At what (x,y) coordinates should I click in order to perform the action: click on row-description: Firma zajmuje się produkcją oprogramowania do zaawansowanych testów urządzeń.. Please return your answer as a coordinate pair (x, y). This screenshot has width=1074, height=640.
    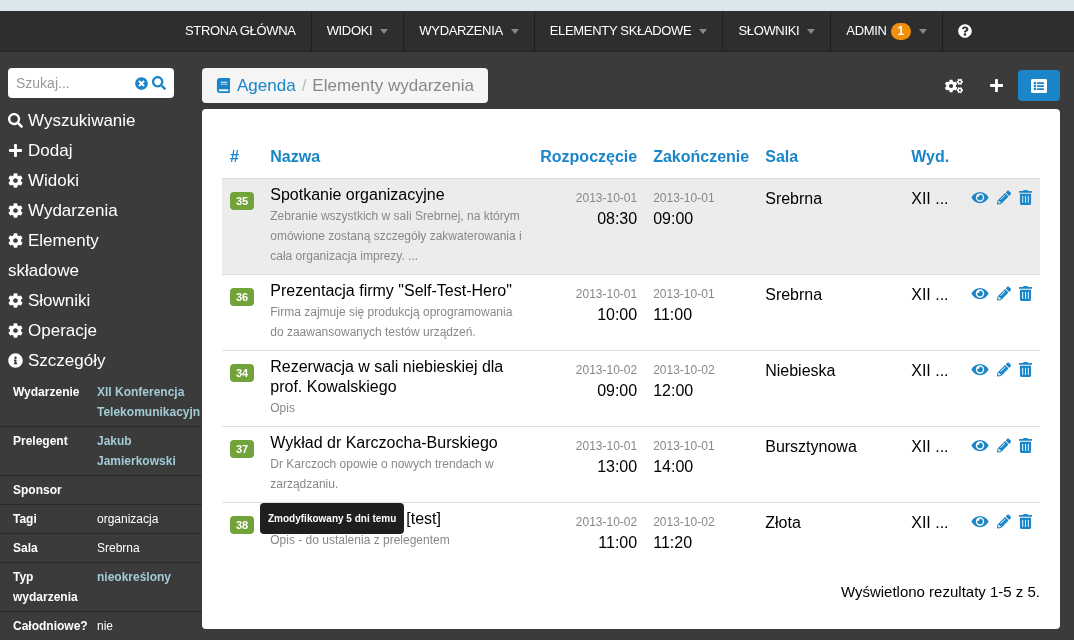
    Looking at the image, I should click on (392, 322).